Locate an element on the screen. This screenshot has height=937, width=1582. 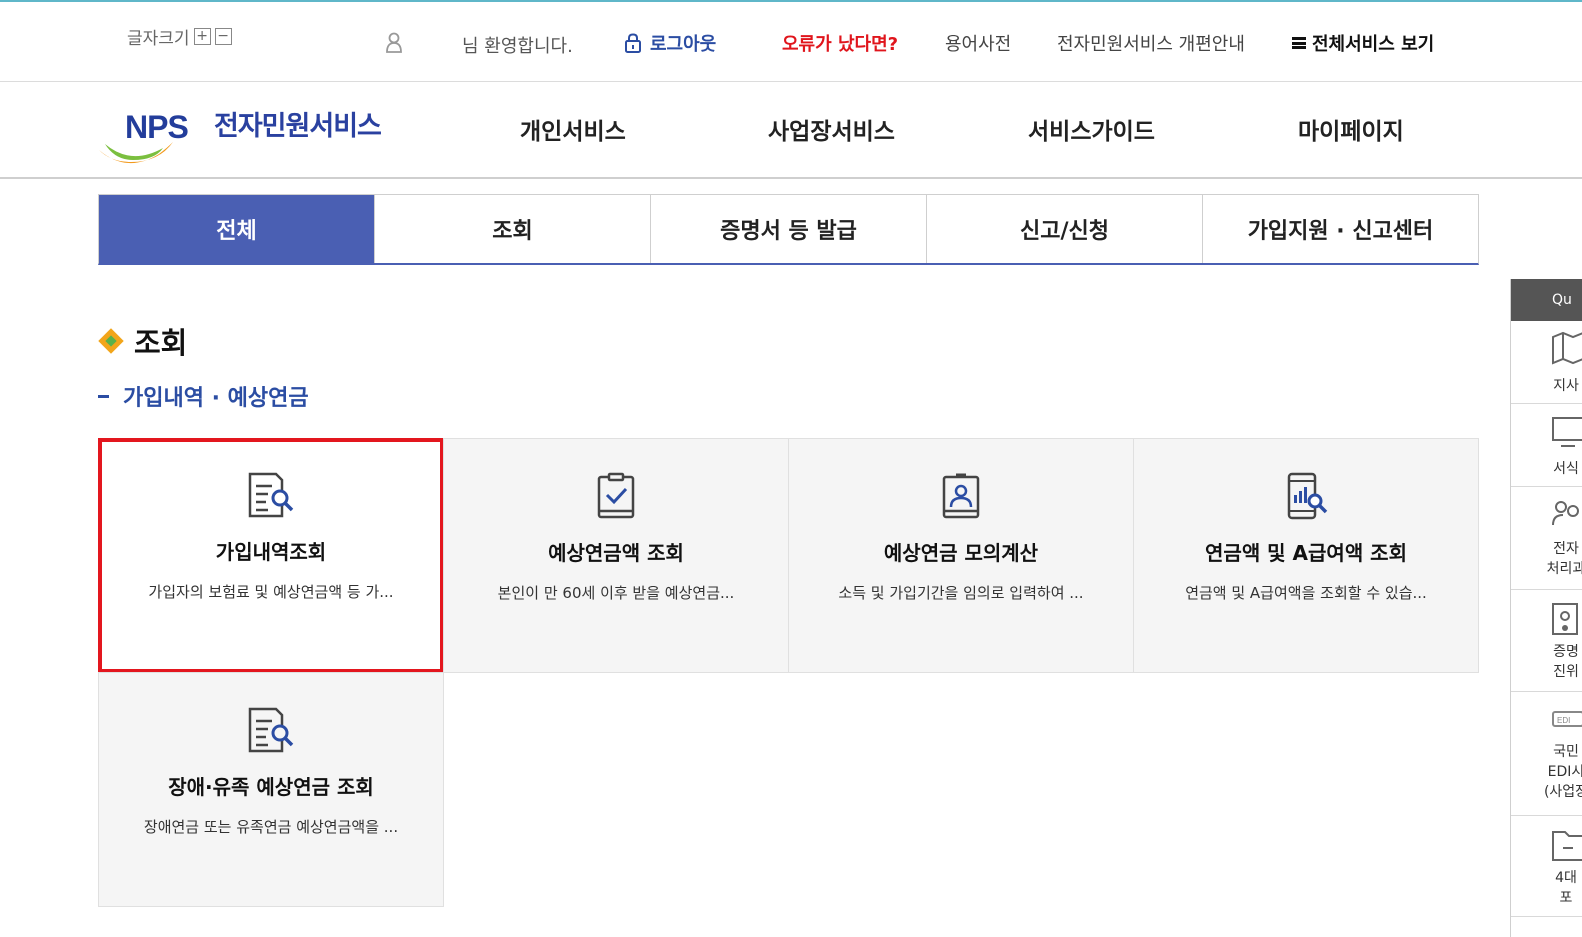
category-tabs: 전체 조회 증명서 등 발급 신고/신청 가입지원 · 신고센터 is located at coordinates (788, 229).